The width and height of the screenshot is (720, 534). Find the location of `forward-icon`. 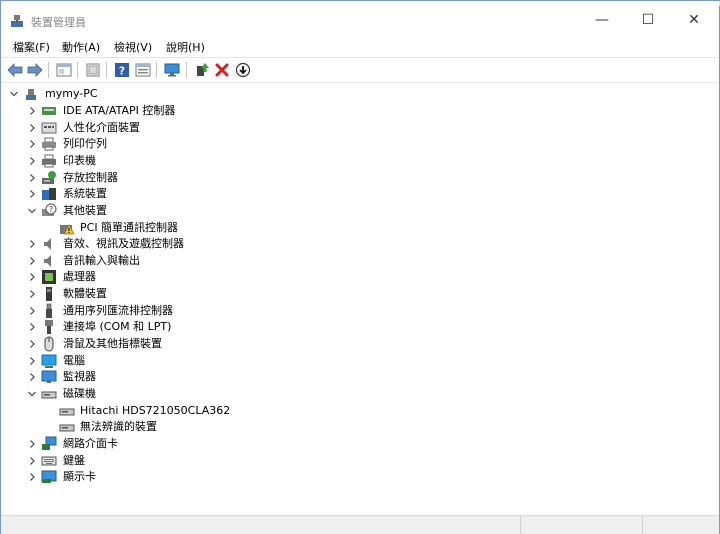

forward-icon is located at coordinates (35, 70).